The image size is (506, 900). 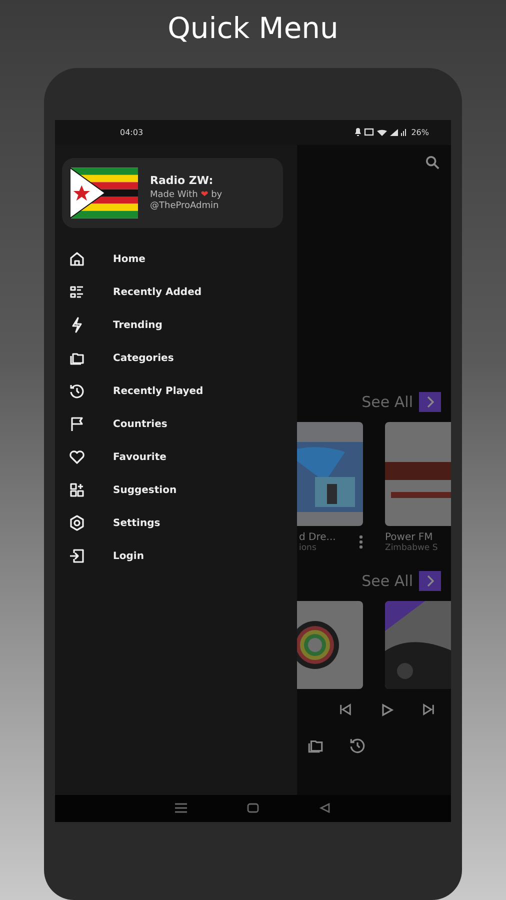 I want to click on status-time: 04:03, so click(x=132, y=132).